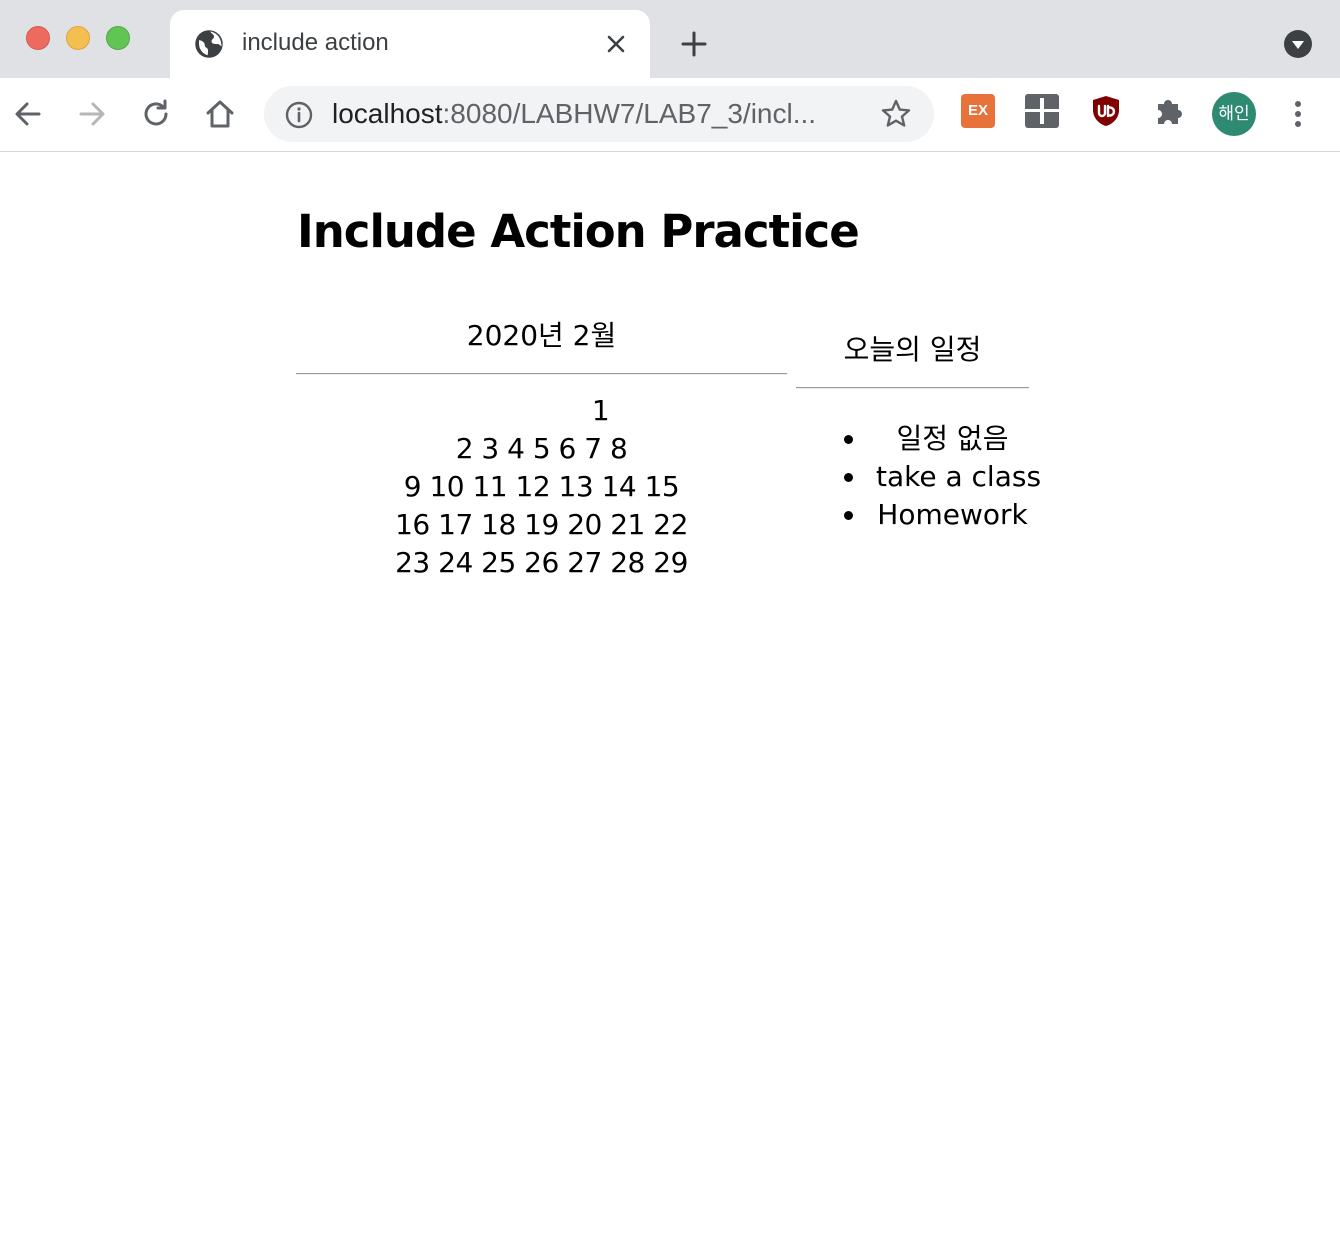 The width and height of the screenshot is (1340, 1256). I want to click on bookmark-star-icon, so click(896, 114).